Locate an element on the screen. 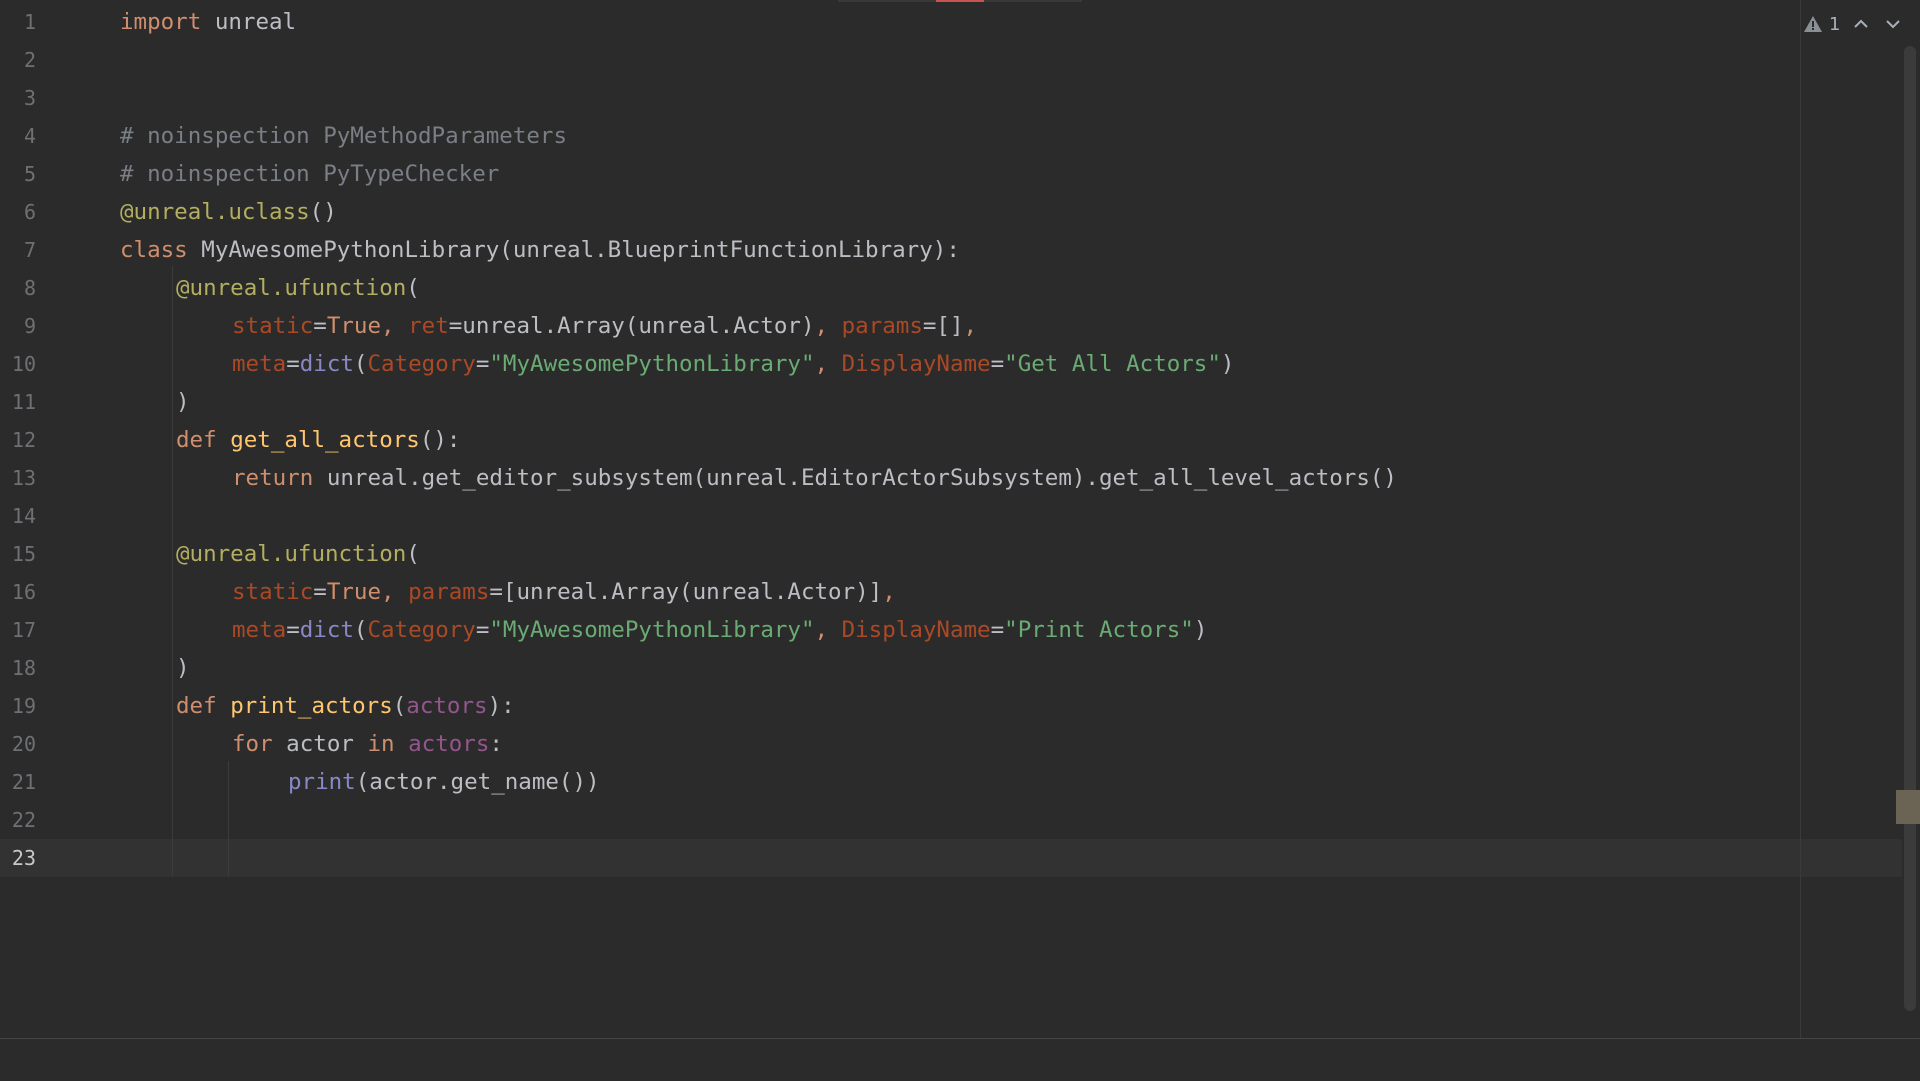 The height and width of the screenshot is (1081, 1920). code-text: actor is located at coordinates (320, 744).